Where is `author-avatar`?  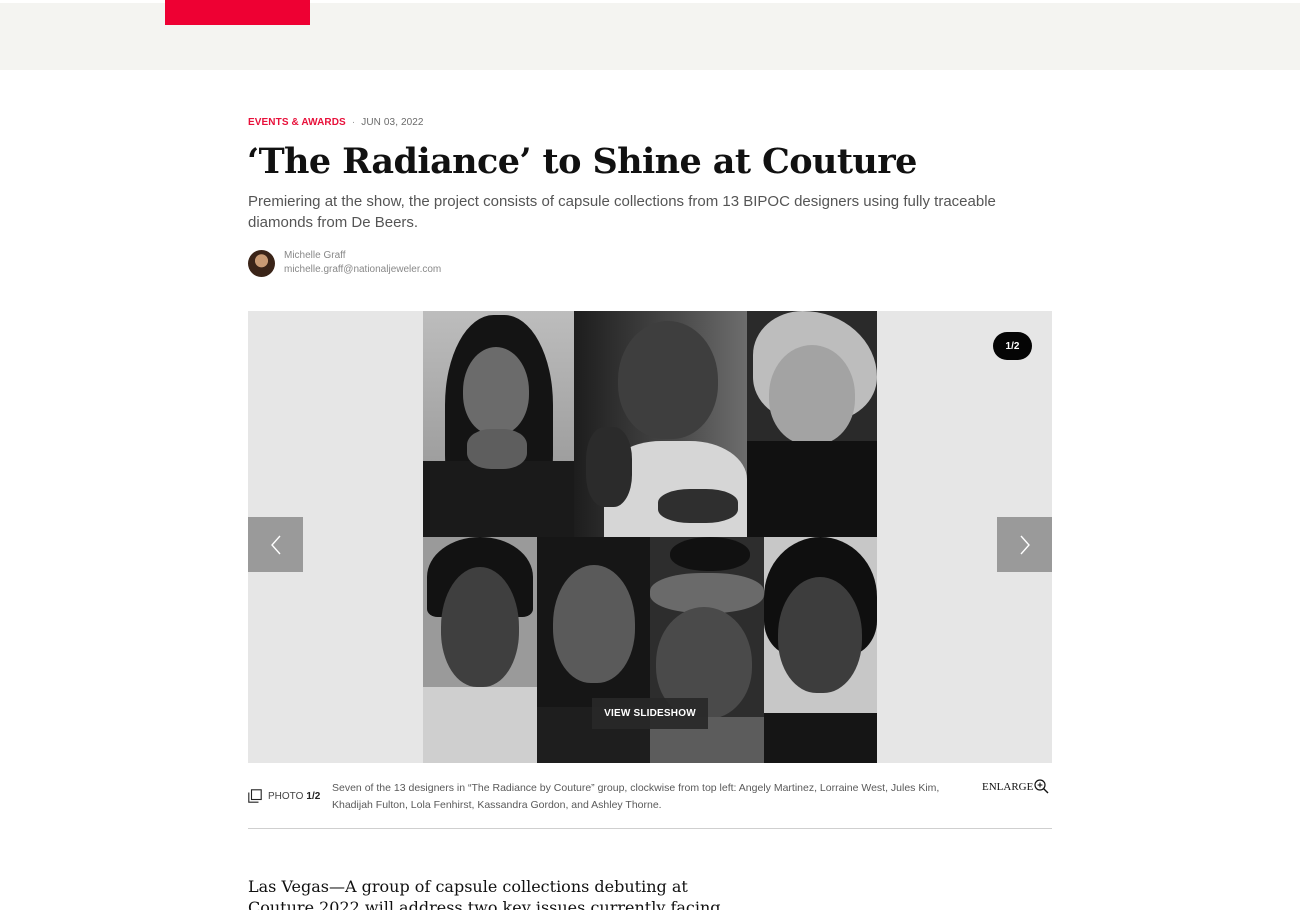 author-avatar is located at coordinates (261, 263).